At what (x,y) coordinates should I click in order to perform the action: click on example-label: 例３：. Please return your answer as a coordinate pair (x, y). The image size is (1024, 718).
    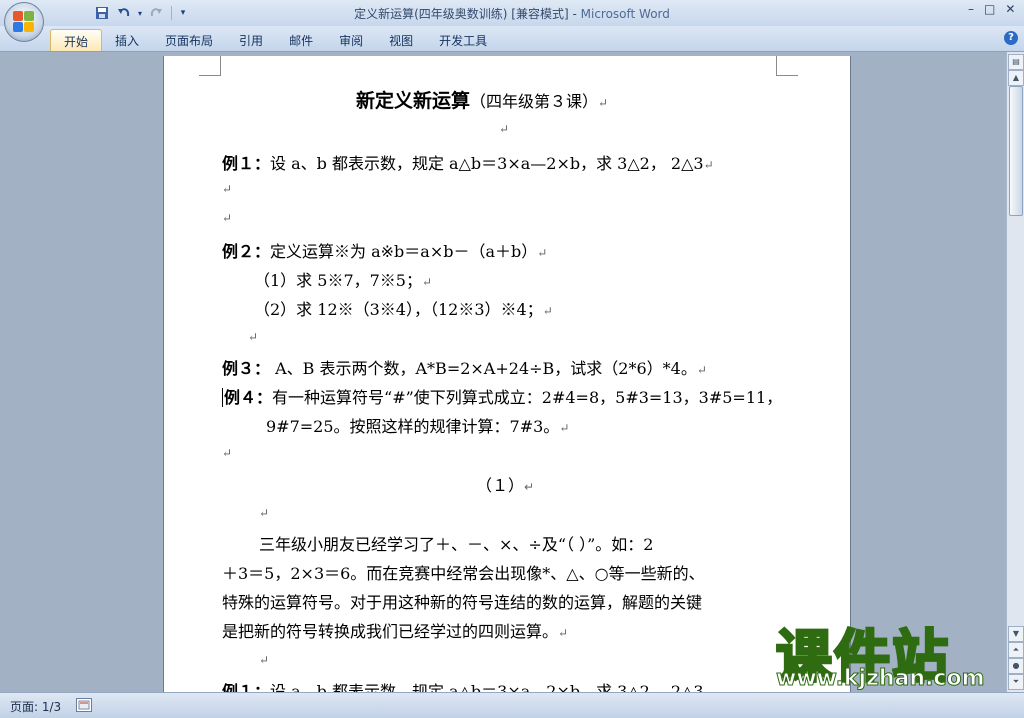
    Looking at the image, I should click on (246, 368).